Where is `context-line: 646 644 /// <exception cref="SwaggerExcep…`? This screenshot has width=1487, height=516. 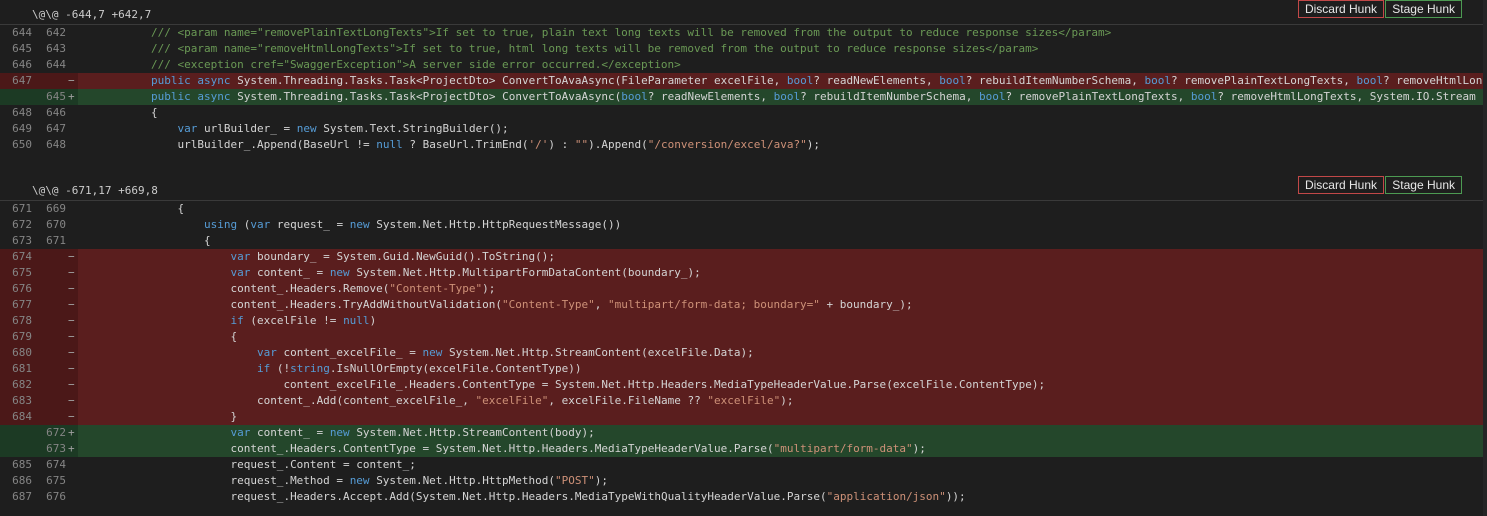 context-line: 646 644 /// <exception cref="SwaggerExcep… is located at coordinates (741, 65).